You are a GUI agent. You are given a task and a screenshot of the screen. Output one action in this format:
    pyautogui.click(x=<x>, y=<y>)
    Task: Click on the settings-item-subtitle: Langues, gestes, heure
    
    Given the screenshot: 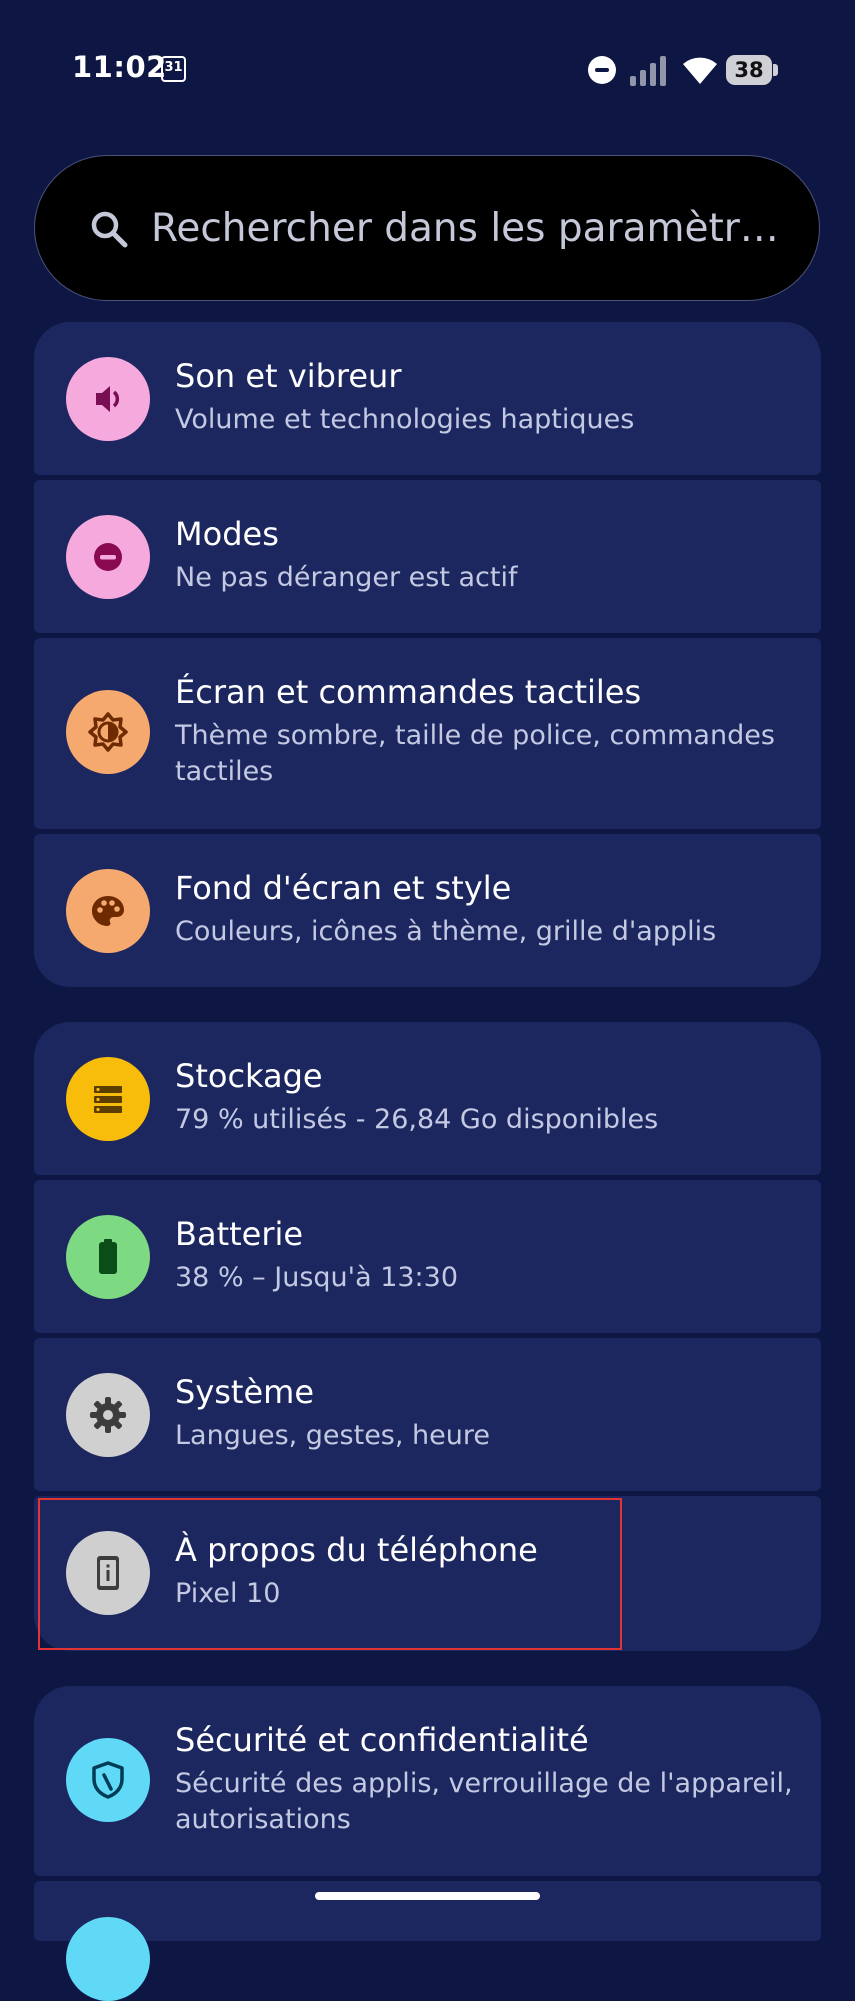 What is the action you would take?
    pyautogui.click(x=332, y=1435)
    